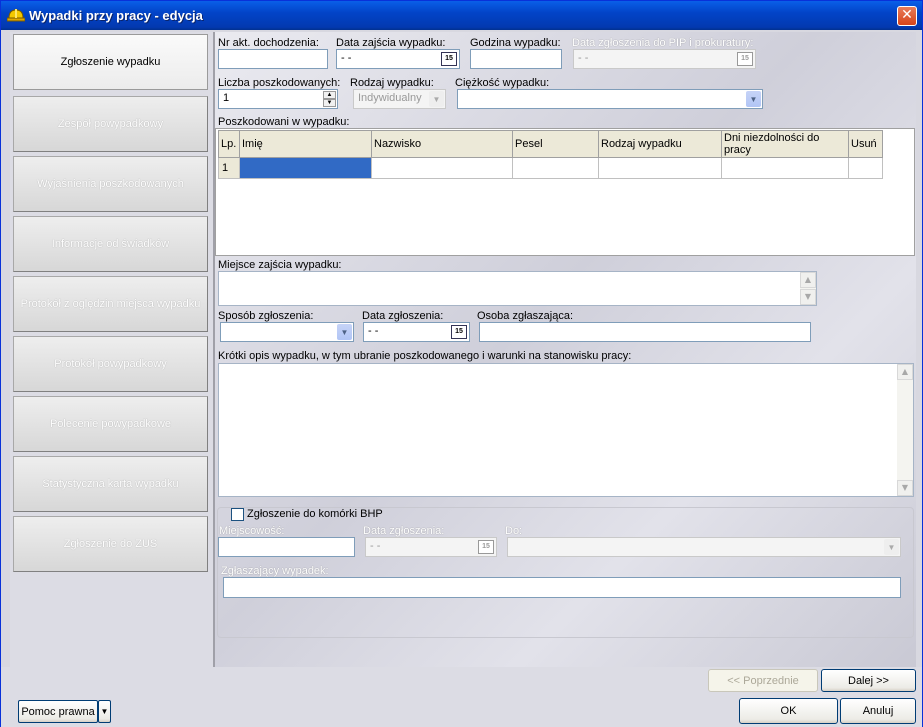 This screenshot has height=727, width=923. Describe the element at coordinates (502, 83) in the screenshot. I see `ciezkosc-label: Ciężkość wypadku:` at that location.